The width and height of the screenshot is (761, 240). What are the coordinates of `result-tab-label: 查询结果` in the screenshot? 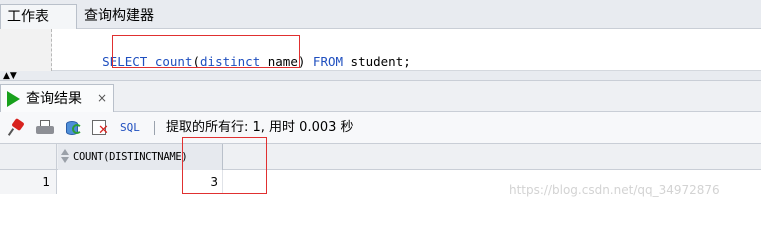 It's located at (54, 99).